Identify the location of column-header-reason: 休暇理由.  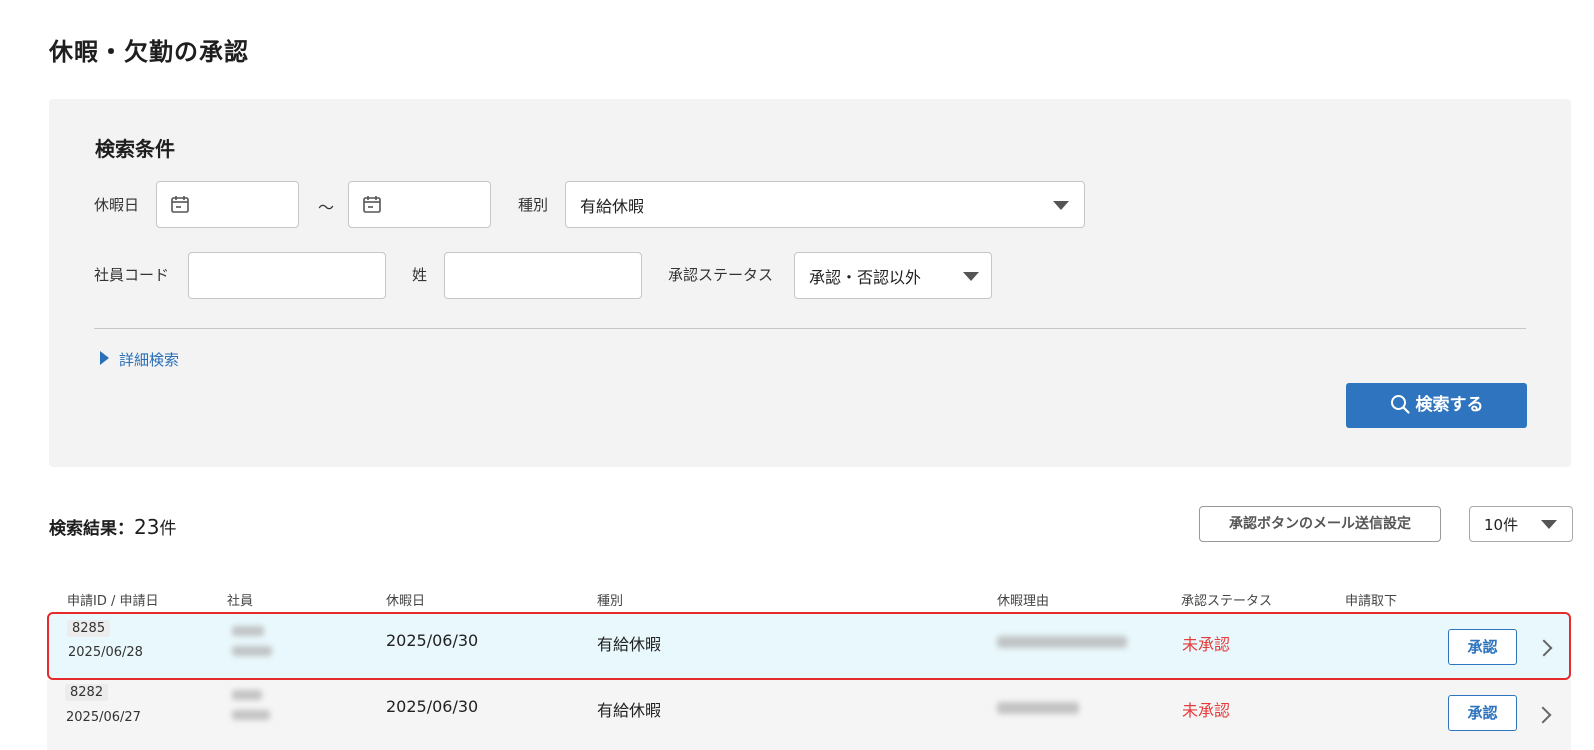
(1023, 601).